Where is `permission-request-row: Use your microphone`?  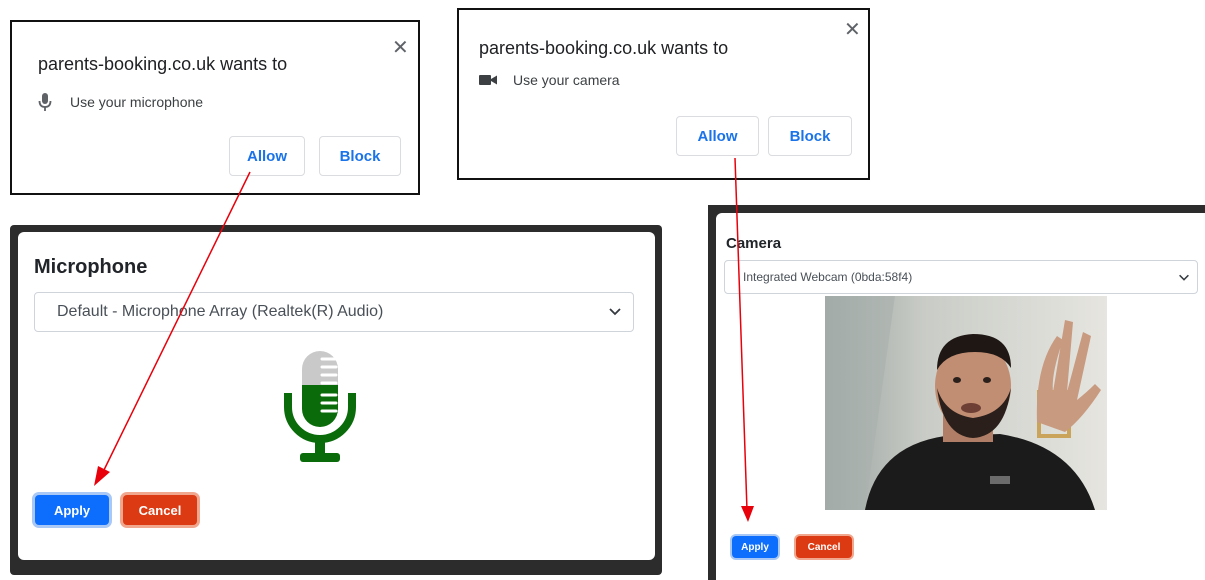 permission-request-row: Use your microphone is located at coordinates (118, 102).